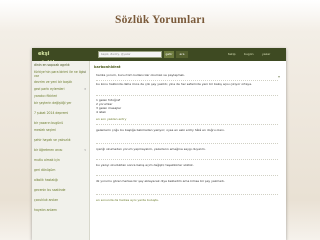 The image size is (320, 240). Describe the element at coordinates (61, 190) in the screenshot. I see `sidebar-item: gecenin bu saatinde` at that location.